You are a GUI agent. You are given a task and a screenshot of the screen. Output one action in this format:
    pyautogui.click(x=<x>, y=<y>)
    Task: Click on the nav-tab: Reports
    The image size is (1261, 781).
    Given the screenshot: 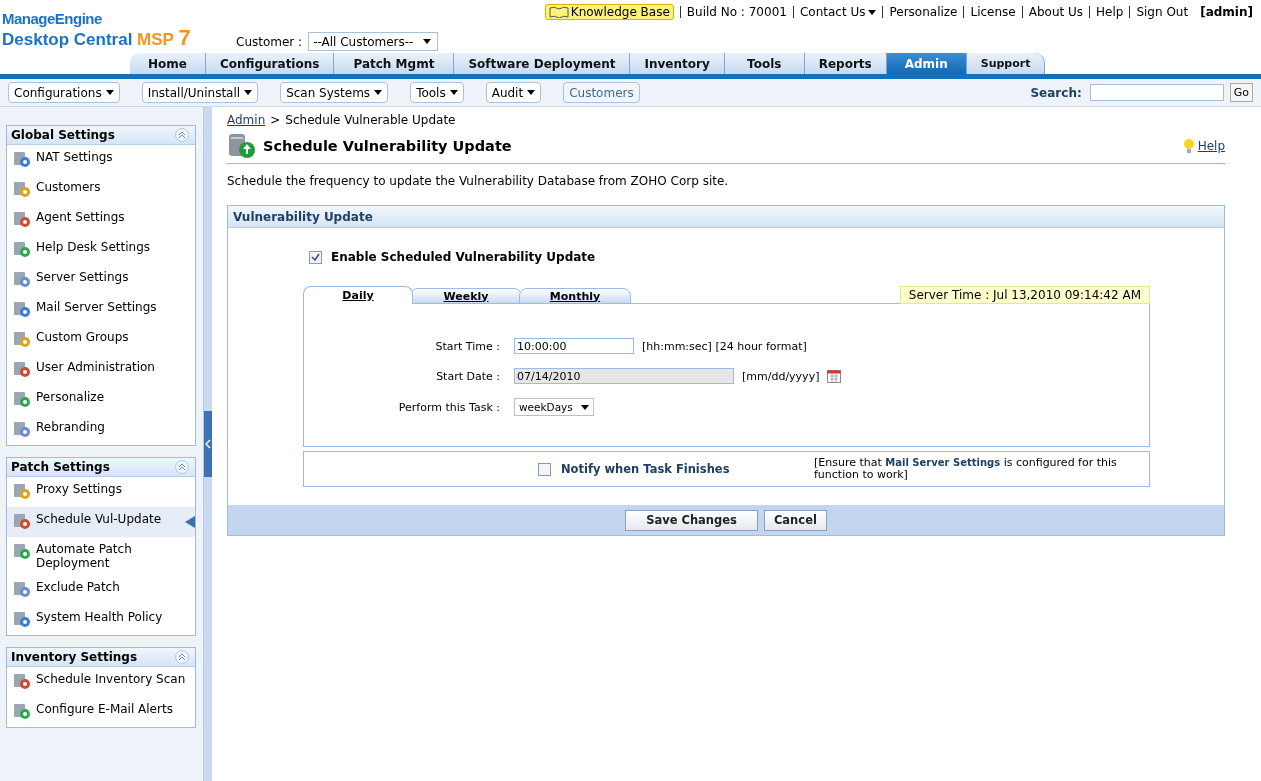 What is the action you would take?
    pyautogui.click(x=845, y=63)
    